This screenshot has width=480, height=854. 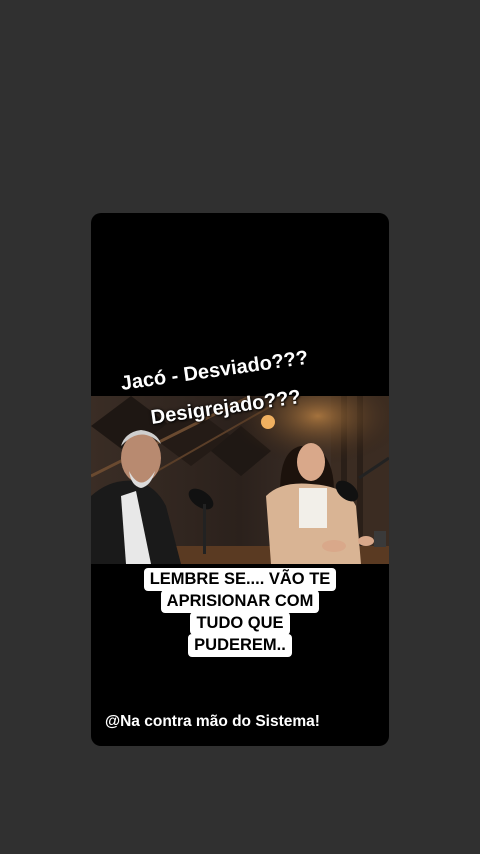 I want to click on caption-line-2: APRISIONAR COM, so click(x=240, y=601).